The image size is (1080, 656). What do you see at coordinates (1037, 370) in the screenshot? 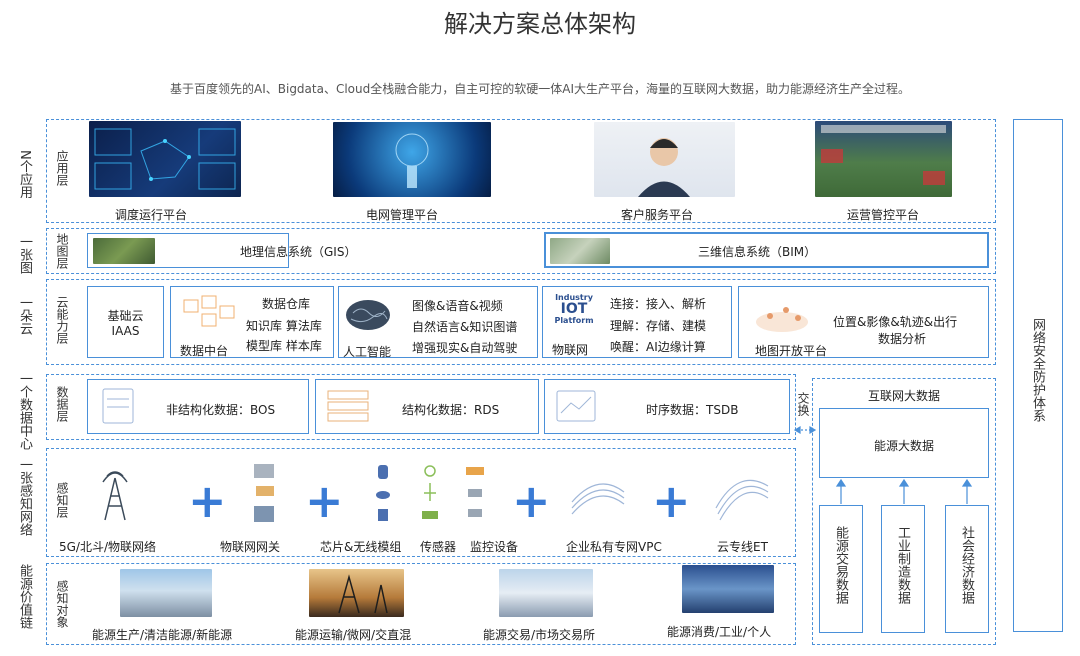
I see `security-label: 网络安全防护体系` at bounding box center [1037, 370].